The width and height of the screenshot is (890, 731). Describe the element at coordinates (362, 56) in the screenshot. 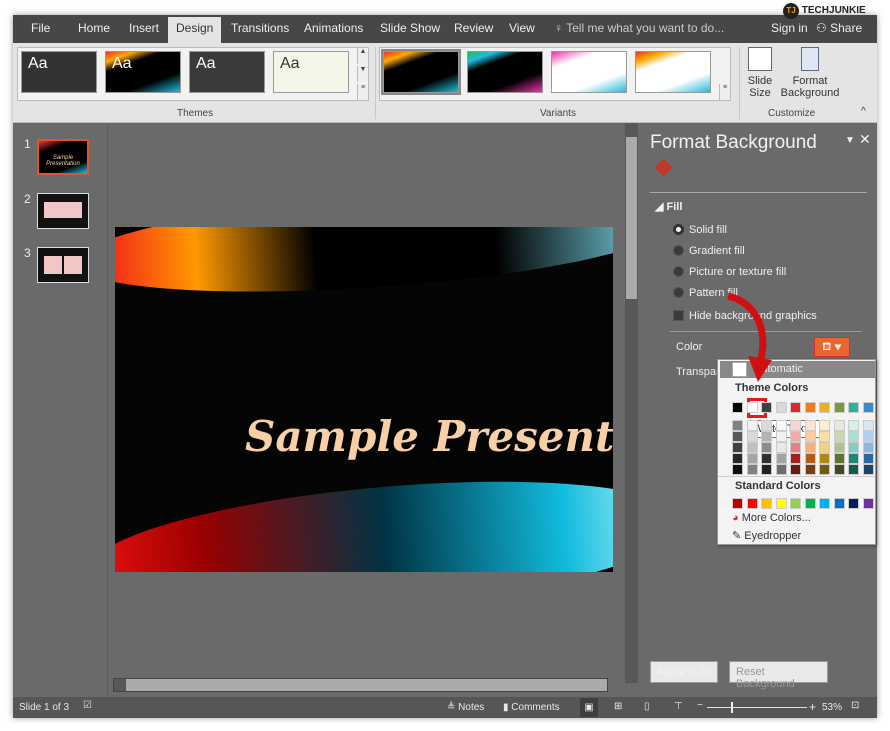

I see `gallery-up-button: ▲` at that location.